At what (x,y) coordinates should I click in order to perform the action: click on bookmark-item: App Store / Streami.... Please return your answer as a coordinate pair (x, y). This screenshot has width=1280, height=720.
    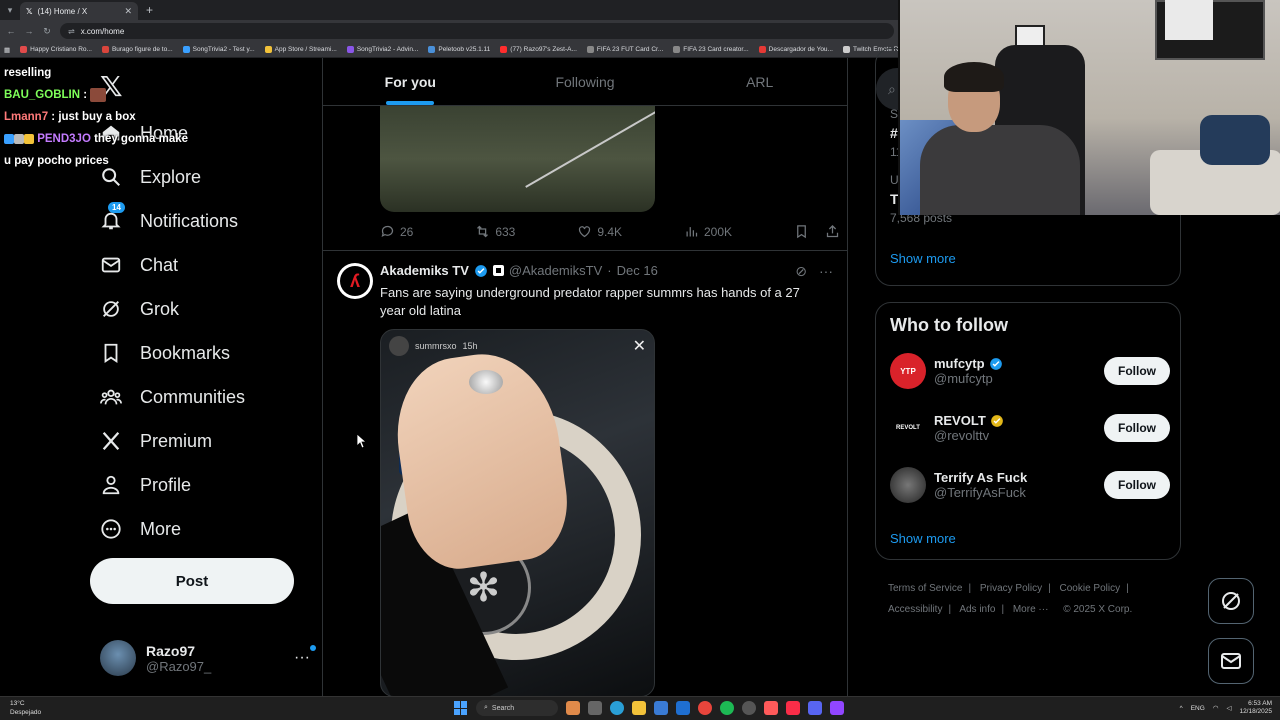
    Looking at the image, I should click on (300, 49).